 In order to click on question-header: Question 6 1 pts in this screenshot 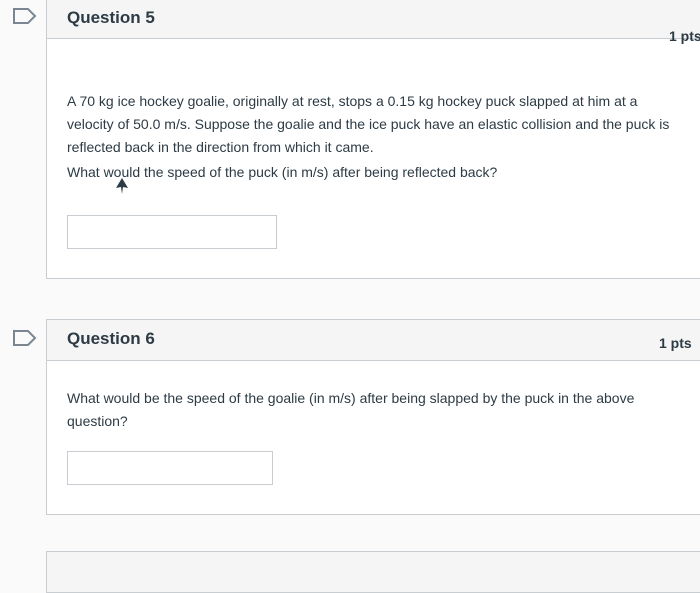, I will do `click(373, 340)`.